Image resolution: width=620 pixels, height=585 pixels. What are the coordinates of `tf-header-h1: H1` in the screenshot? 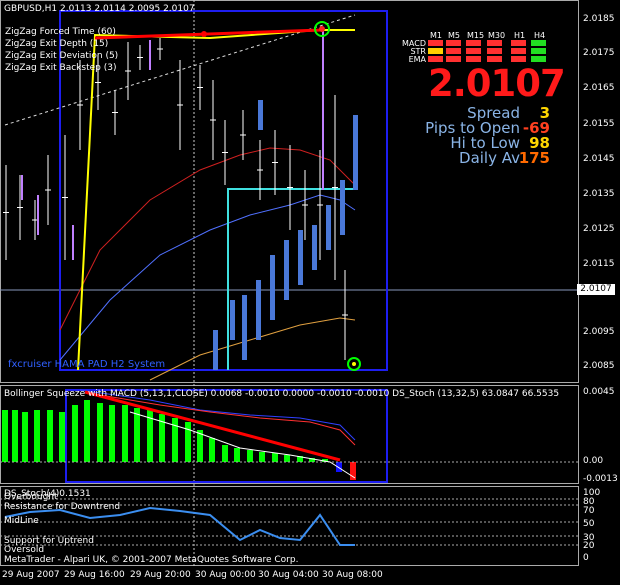 It's located at (520, 35).